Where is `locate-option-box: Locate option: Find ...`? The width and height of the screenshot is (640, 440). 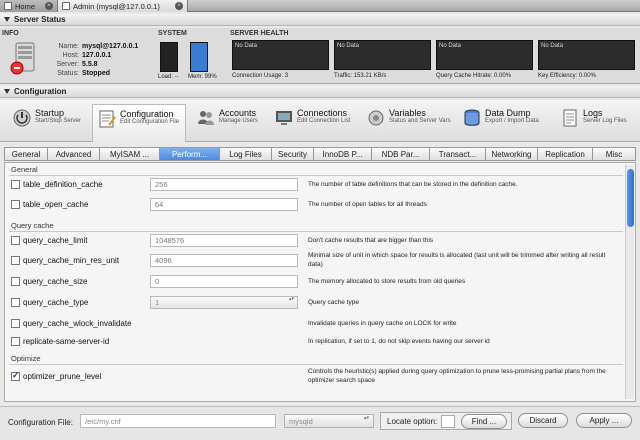 locate-option-box: Locate option: Find ... is located at coordinates (446, 421).